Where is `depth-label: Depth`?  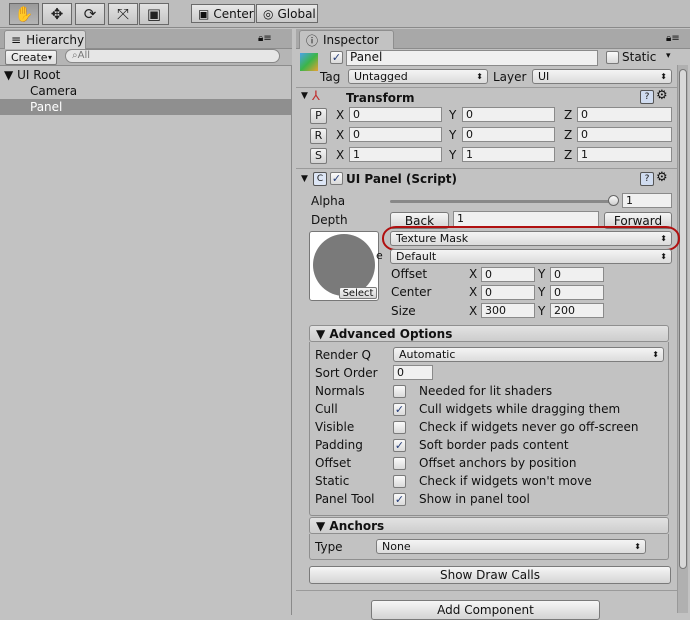
depth-label: Depth is located at coordinates (329, 220).